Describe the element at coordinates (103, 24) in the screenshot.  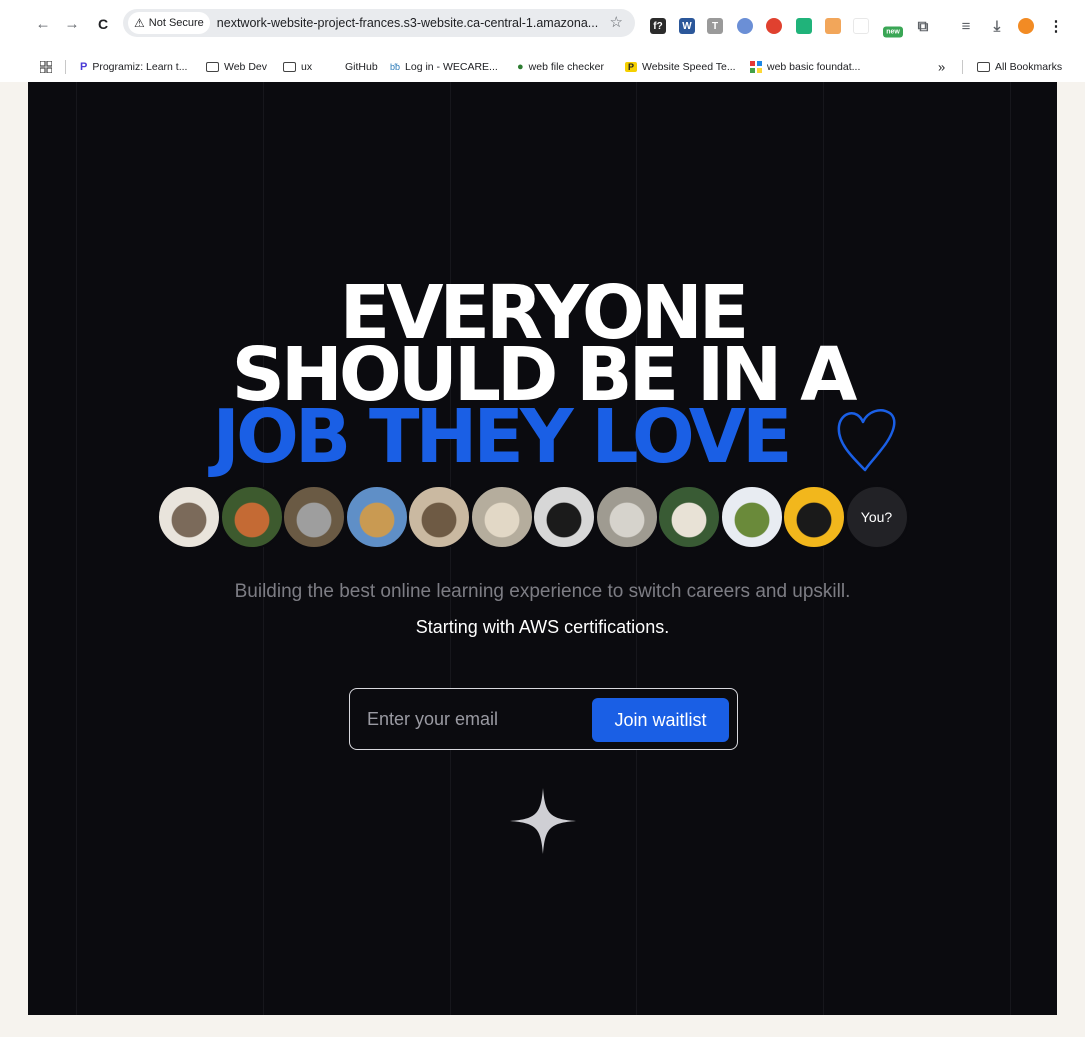
I see `reload-icon: C` at that location.